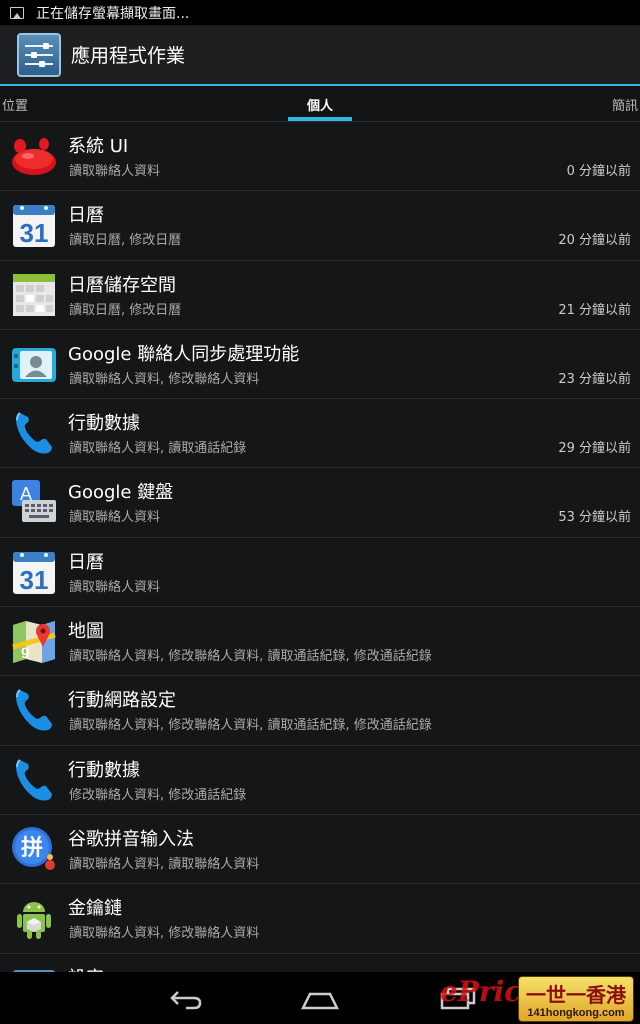 The image size is (640, 1024). I want to click on app-name: 地圖, so click(86, 632).